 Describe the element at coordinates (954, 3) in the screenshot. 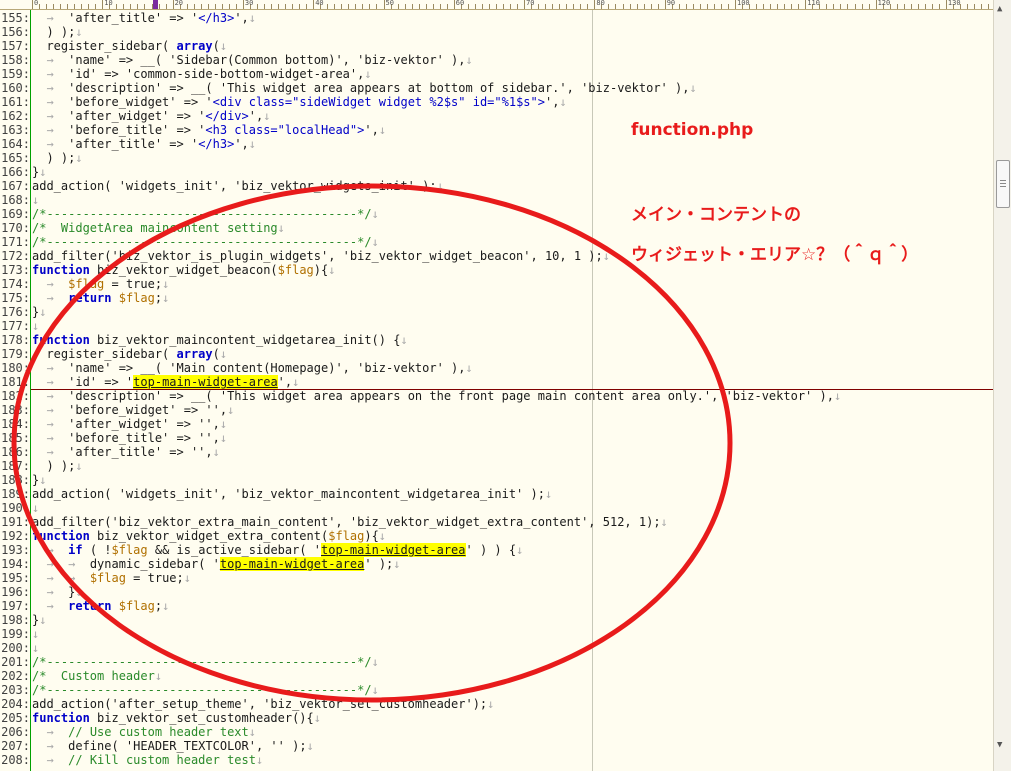

I see `ruler-label: 130` at that location.